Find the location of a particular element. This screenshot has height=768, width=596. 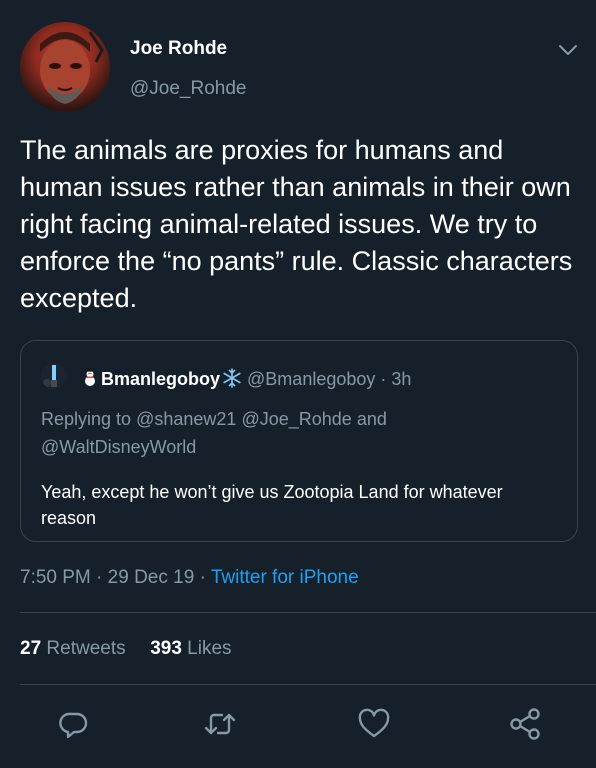

reply-icon is located at coordinates (73, 725).